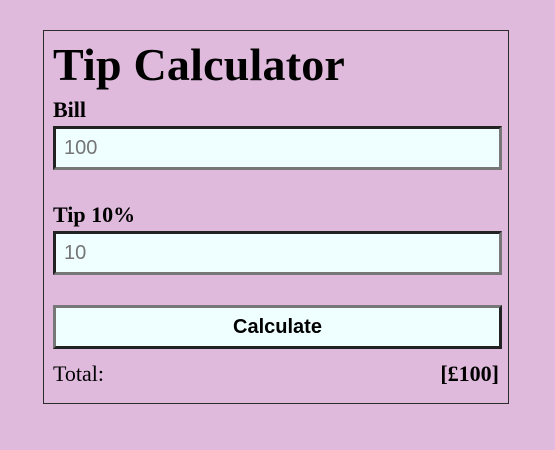 The image size is (555, 450). What do you see at coordinates (94, 215) in the screenshot?
I see `tip-label: Tip 10%` at bounding box center [94, 215].